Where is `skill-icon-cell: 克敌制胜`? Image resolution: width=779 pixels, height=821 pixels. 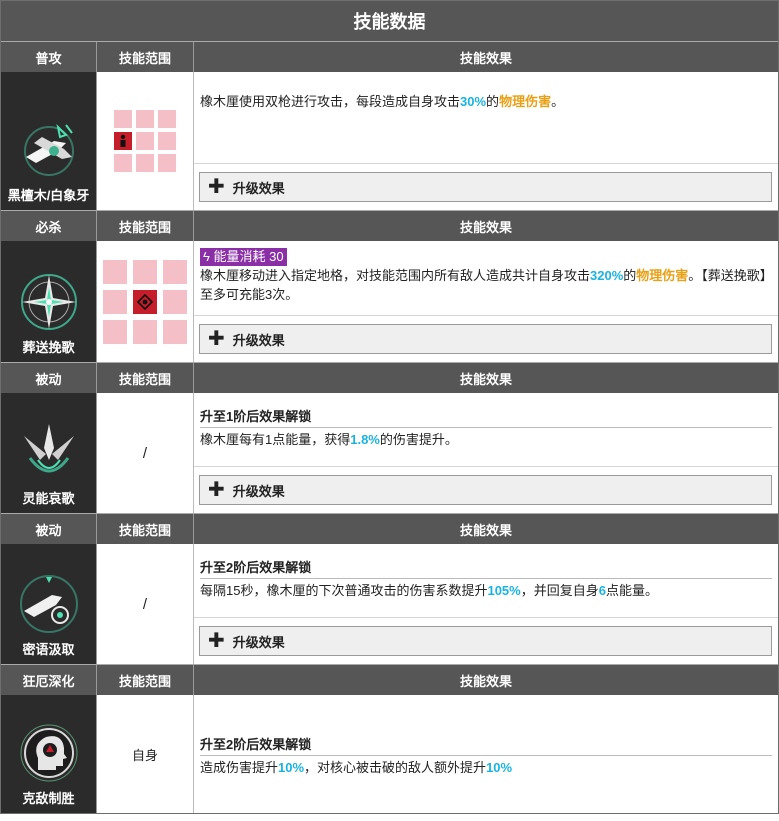
skill-icon-cell: 克敌制胜 is located at coordinates (49, 754).